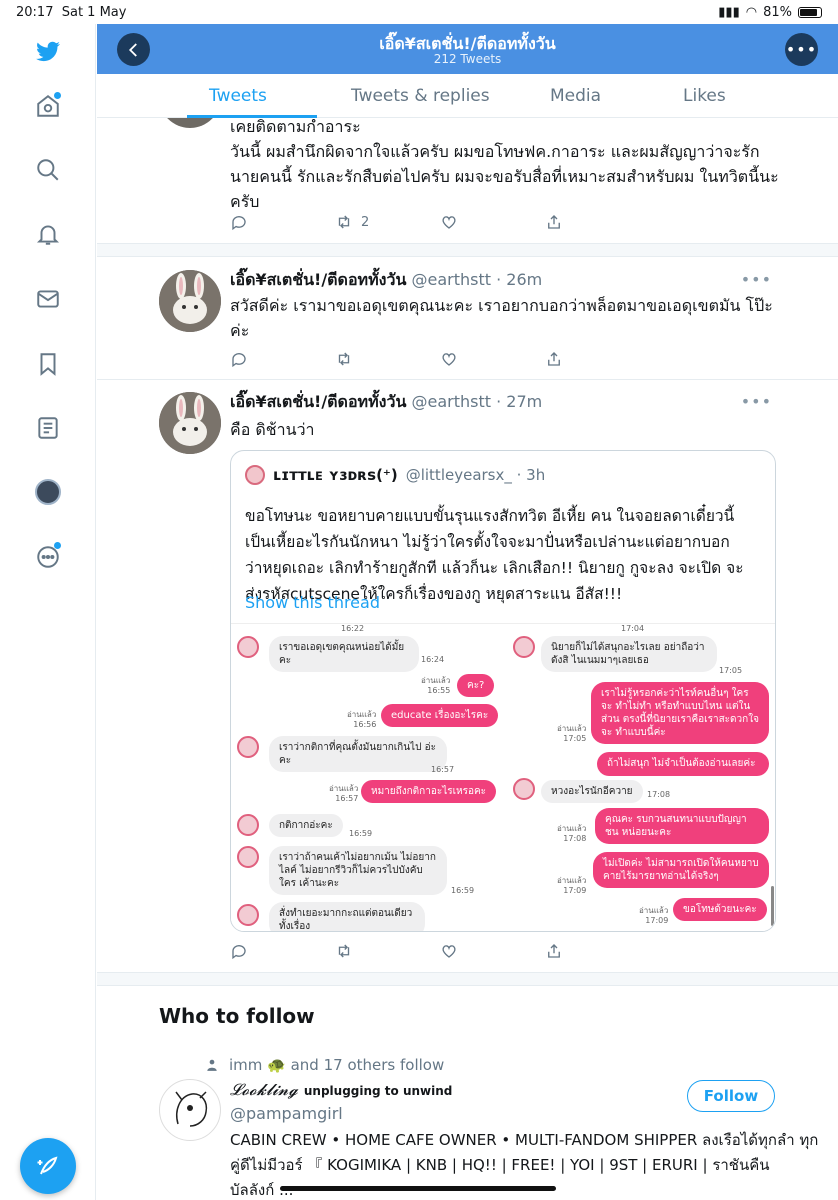 Image resolution: width=838 pixels, height=1200 pixels. What do you see at coordinates (264, 1090) in the screenshot?
I see `suggested-user-name: 𝓛𝓸𝓸𝓴𝓵𝓲𝓷𝓰` at bounding box center [264, 1090].